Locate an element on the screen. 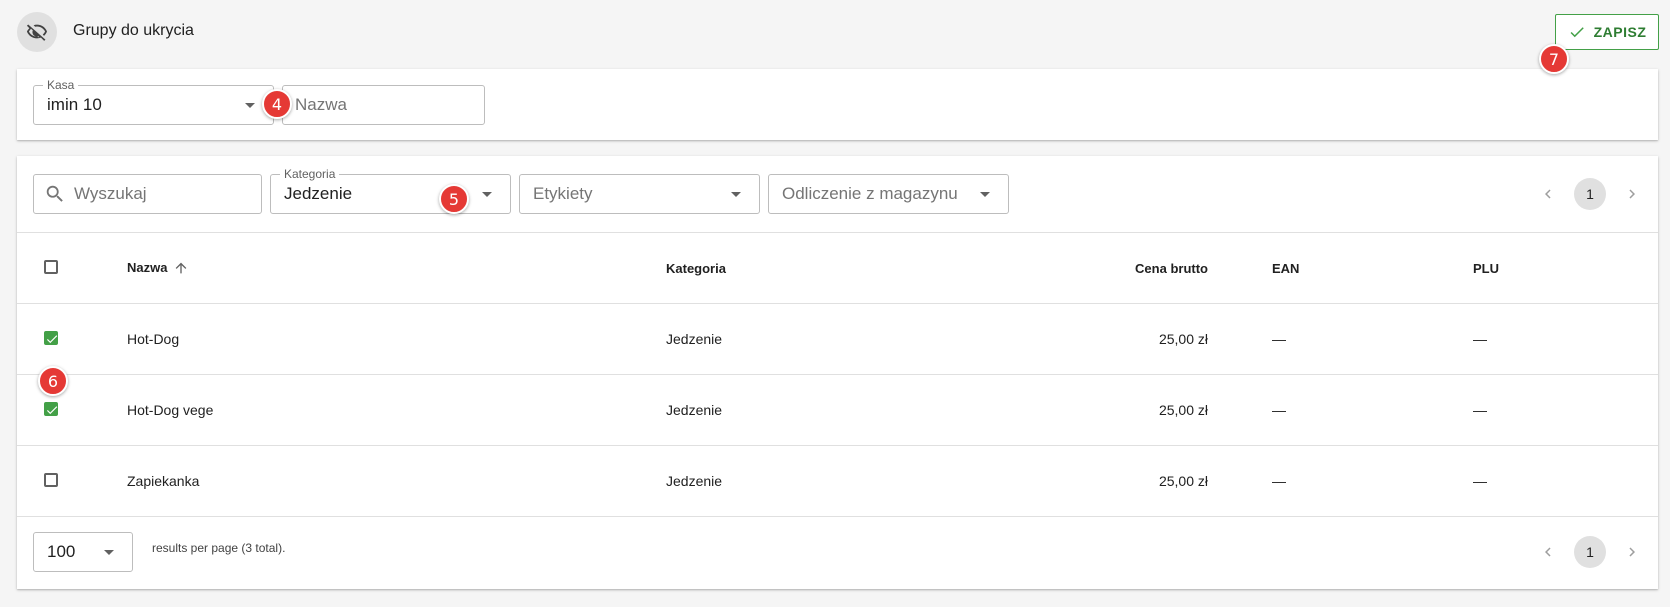  odliczenie-placeholder: Odliczenie z magazynu is located at coordinates (870, 193).